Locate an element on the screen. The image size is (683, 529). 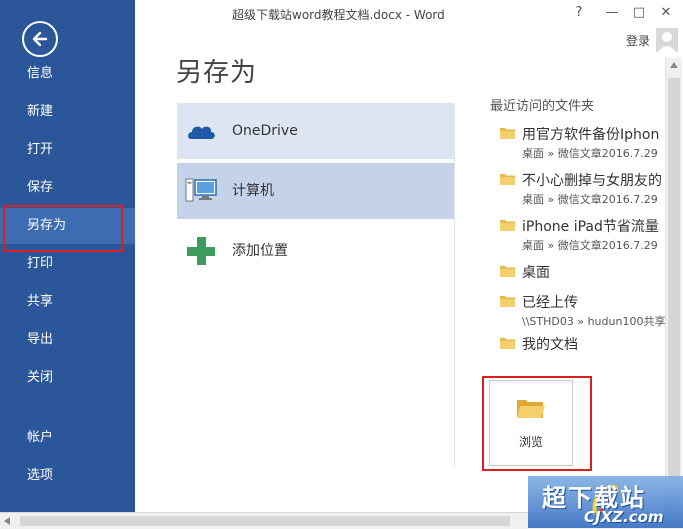
nav-info: 信息 is located at coordinates (67, 74).